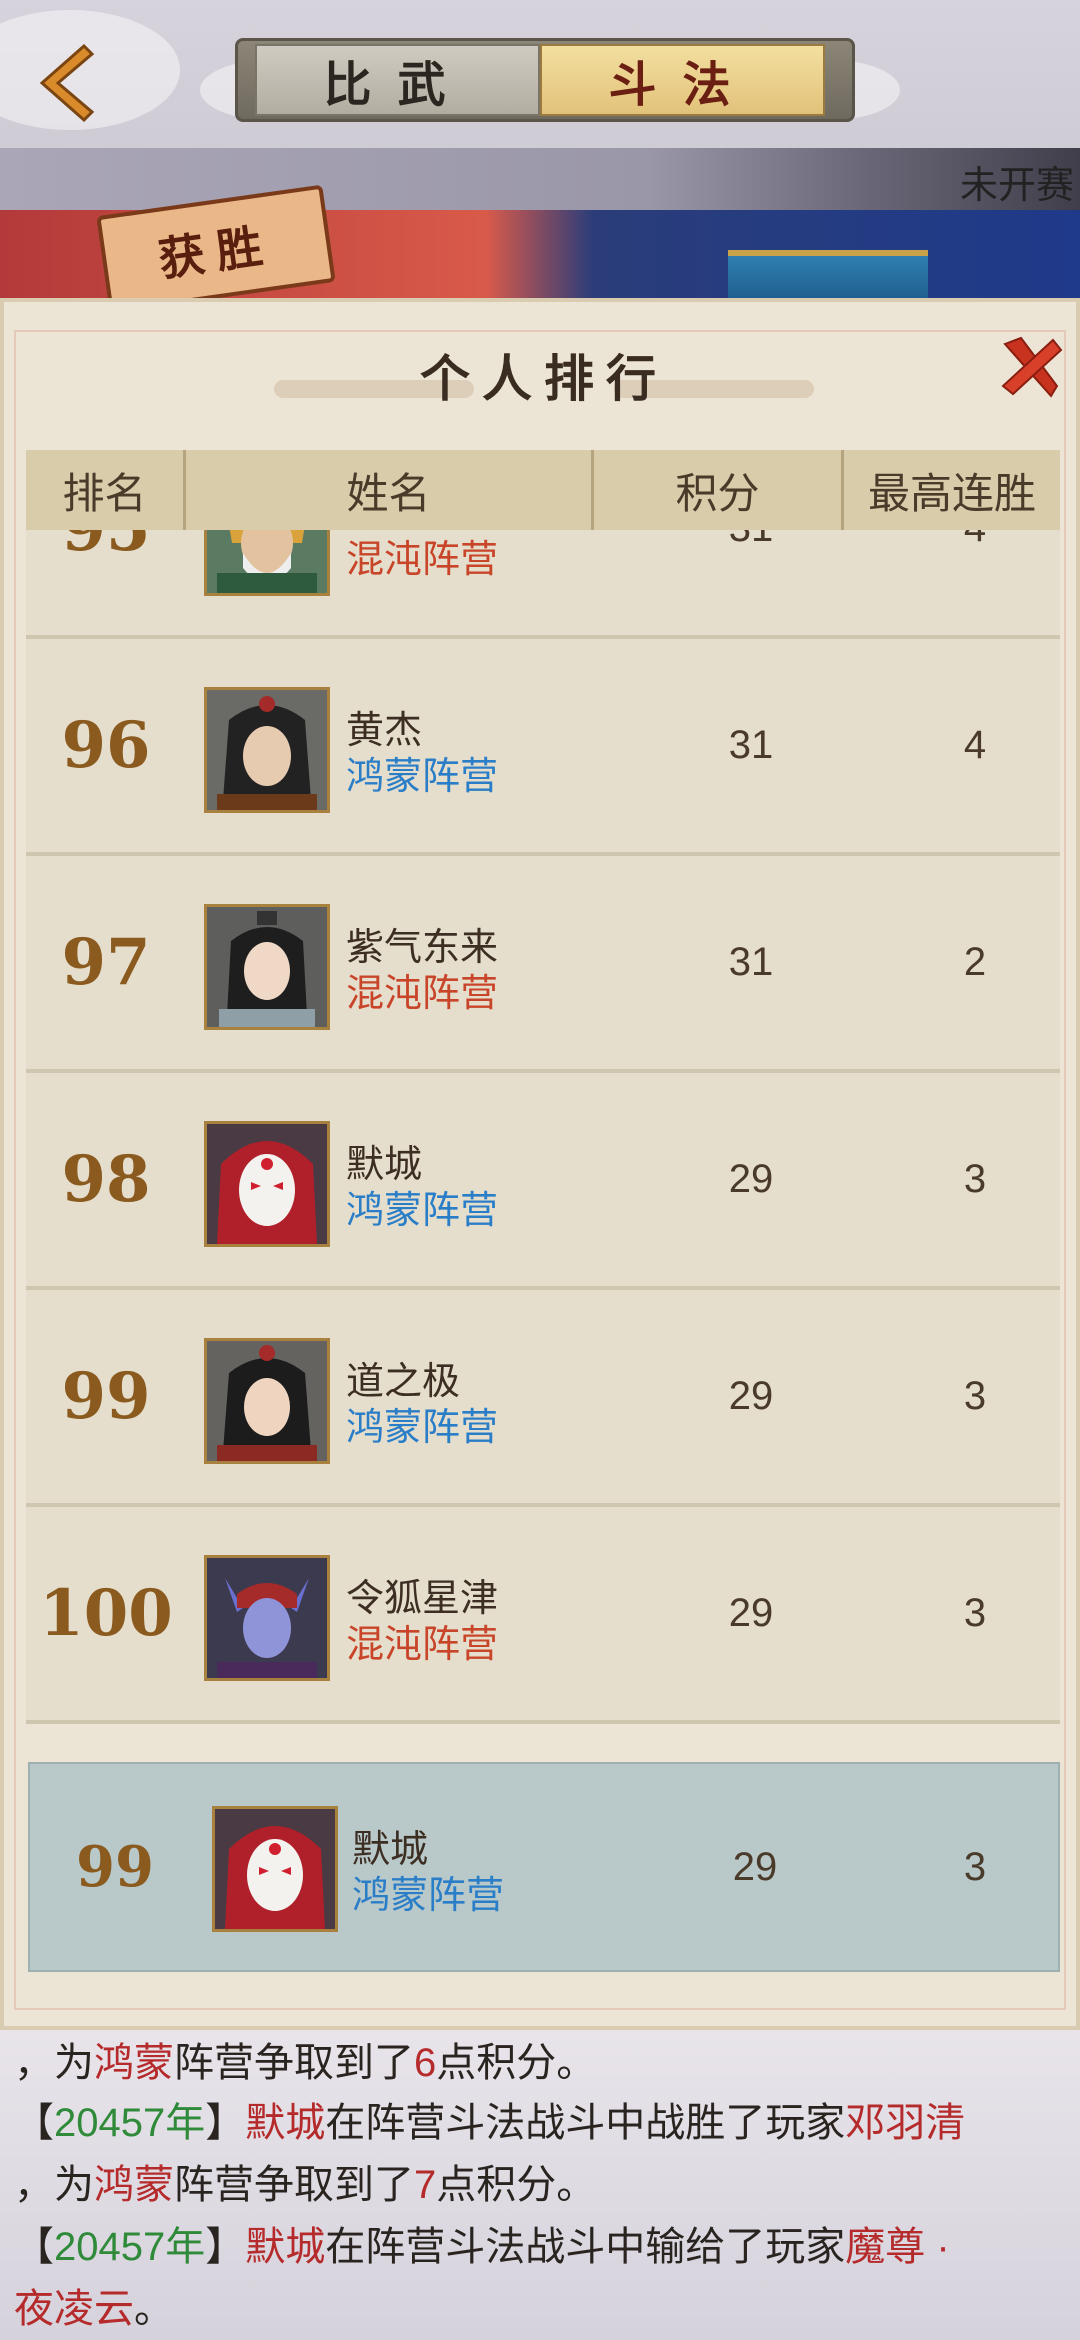  What do you see at coordinates (267, 563) in the screenshot?
I see `old-warrior-avatar` at bounding box center [267, 563].